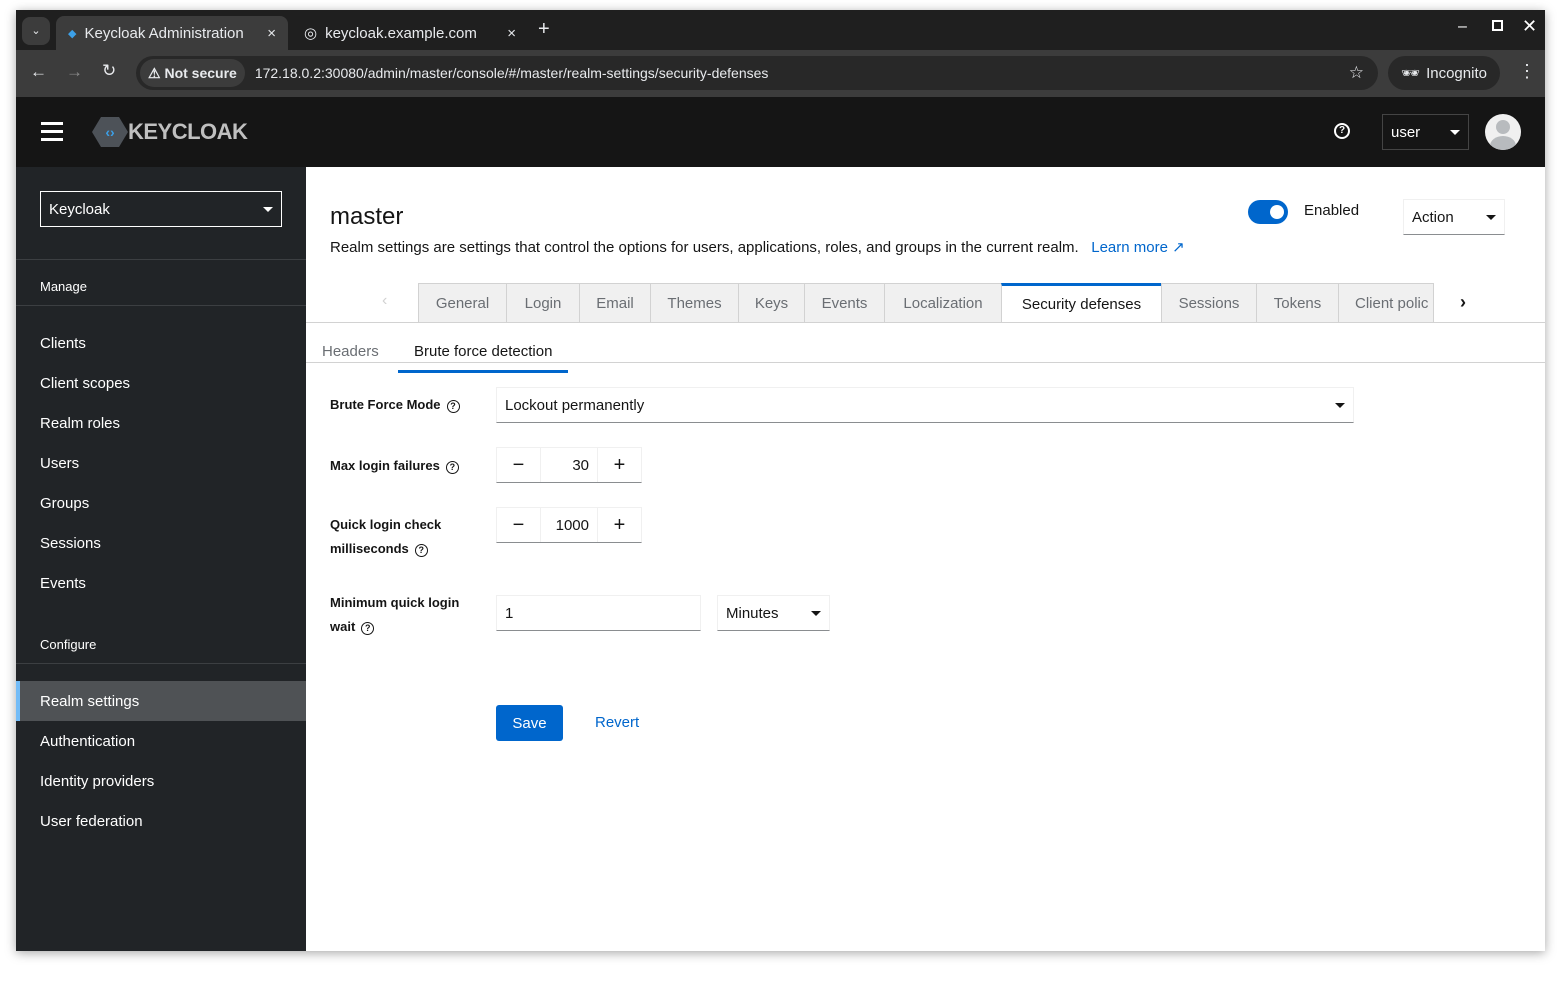 Image resolution: width=1561 pixels, height=983 pixels. What do you see at coordinates (161, 209) in the screenshot?
I see `realm-selector: Keycloak` at bounding box center [161, 209].